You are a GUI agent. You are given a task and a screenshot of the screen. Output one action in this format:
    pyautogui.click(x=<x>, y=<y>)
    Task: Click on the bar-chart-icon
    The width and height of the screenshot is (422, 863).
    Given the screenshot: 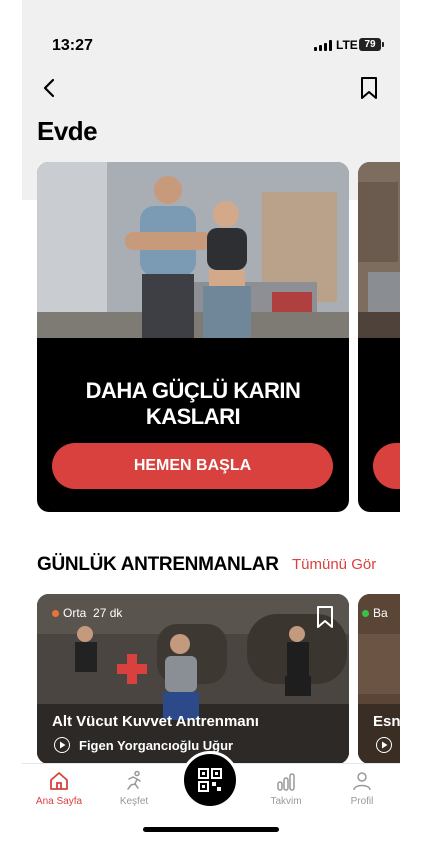 What is the action you would take?
    pyautogui.click(x=286, y=782)
    